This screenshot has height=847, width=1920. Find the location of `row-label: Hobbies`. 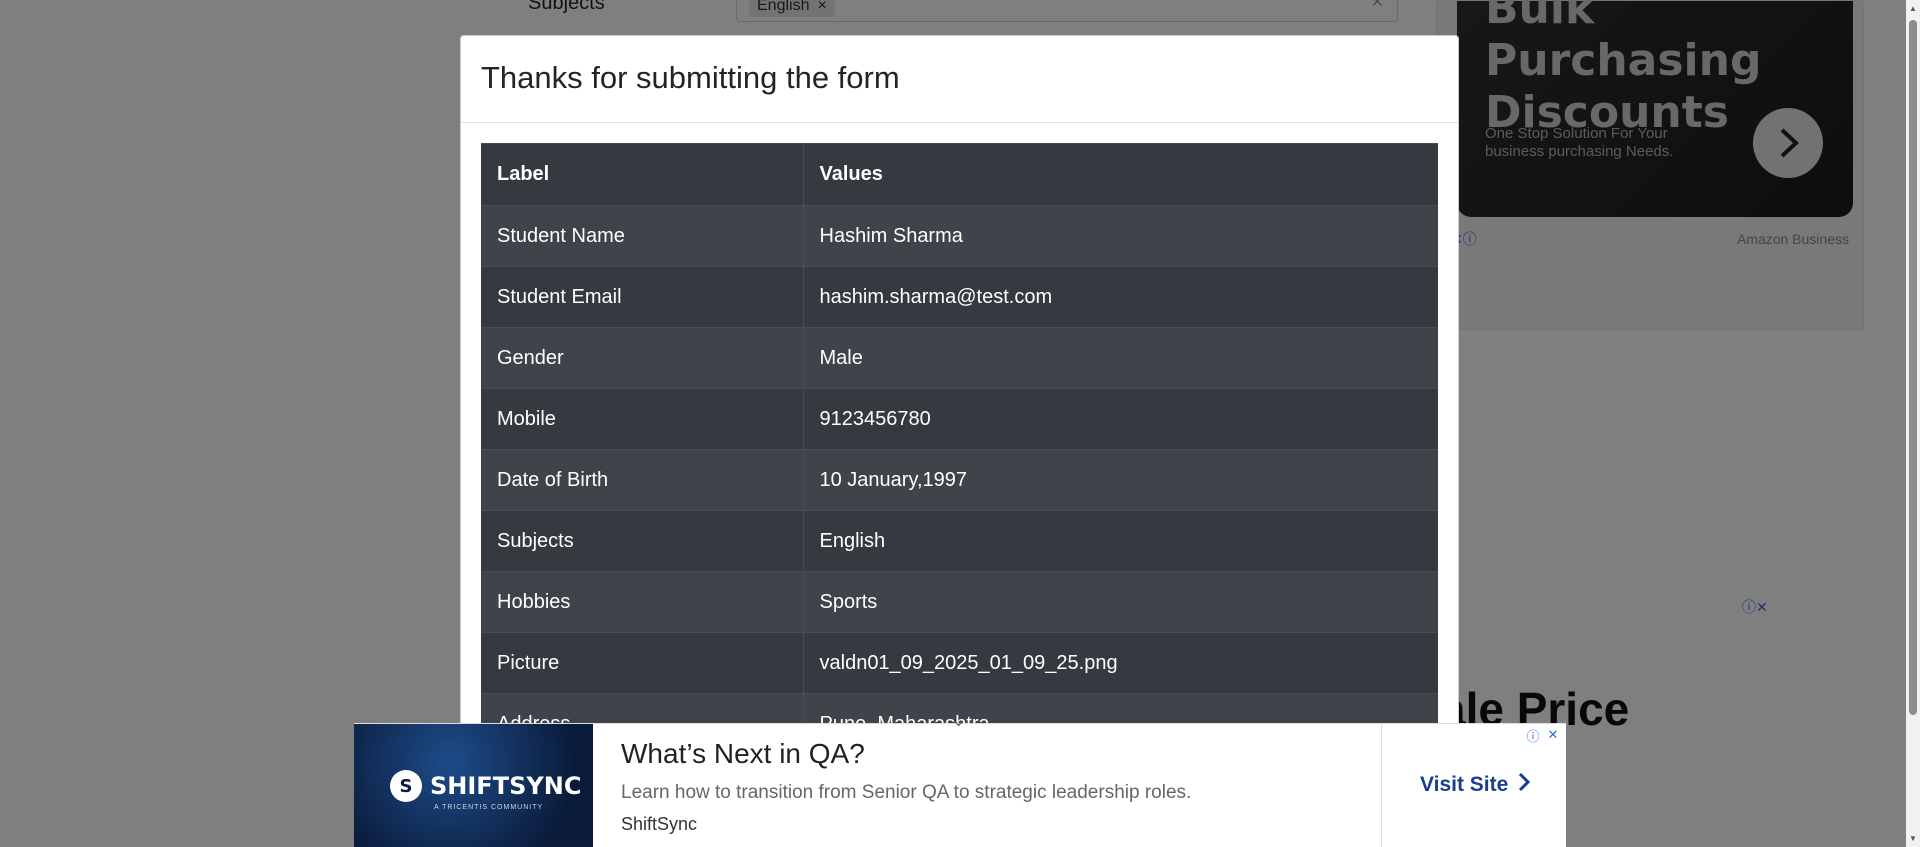

row-label: Hobbies is located at coordinates (642, 602).